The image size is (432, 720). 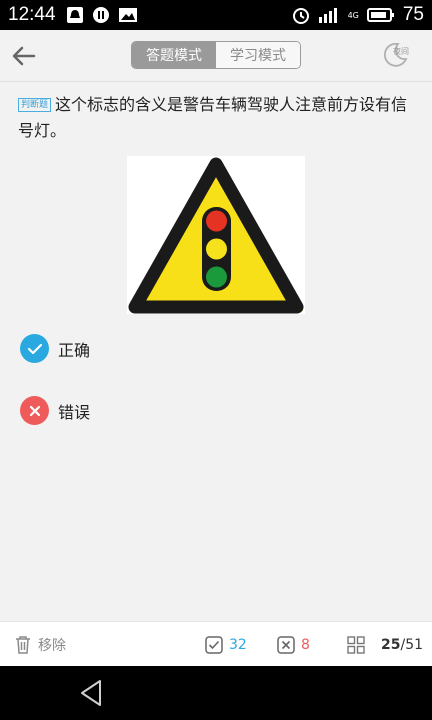 I want to click on notification-icon, so click(x=74, y=15).